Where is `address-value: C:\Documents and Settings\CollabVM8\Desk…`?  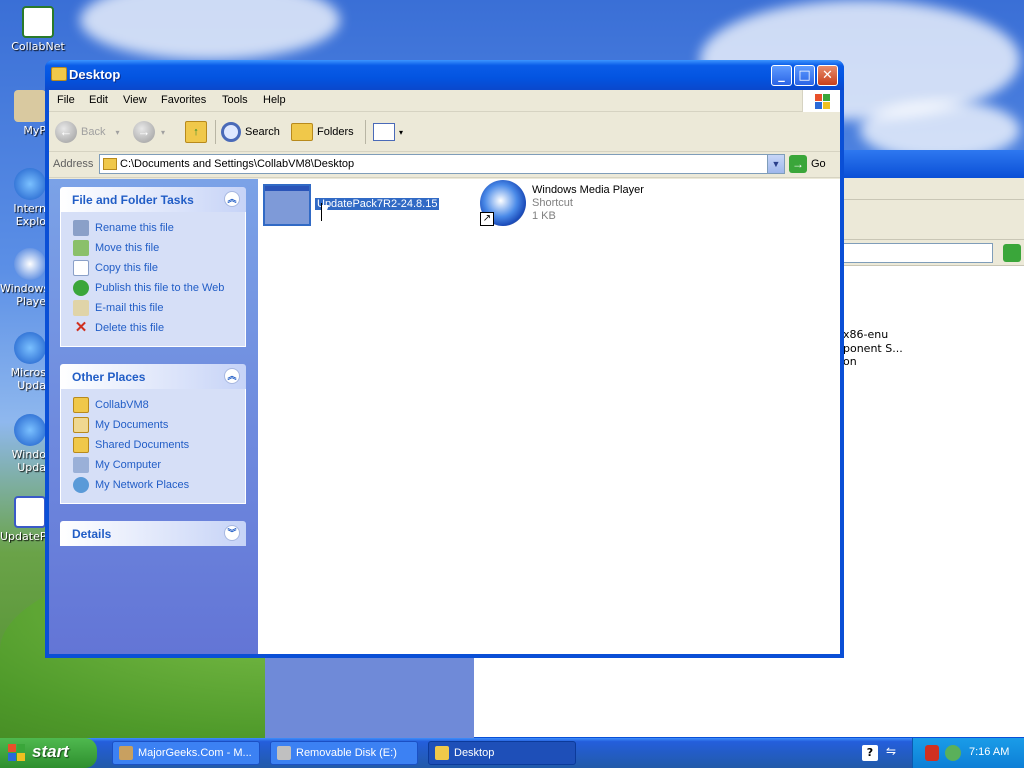 address-value: C:\Documents and Settings\CollabVM8\Desk… is located at coordinates (237, 164).